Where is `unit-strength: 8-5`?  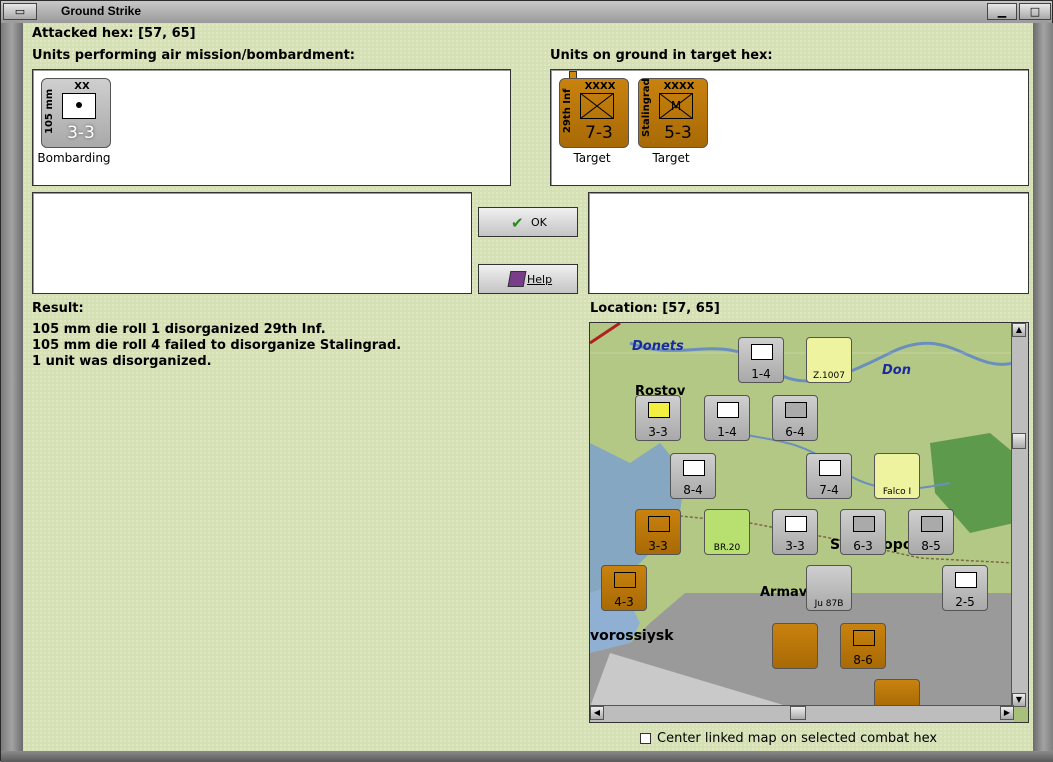 unit-strength: 8-5 is located at coordinates (931, 546).